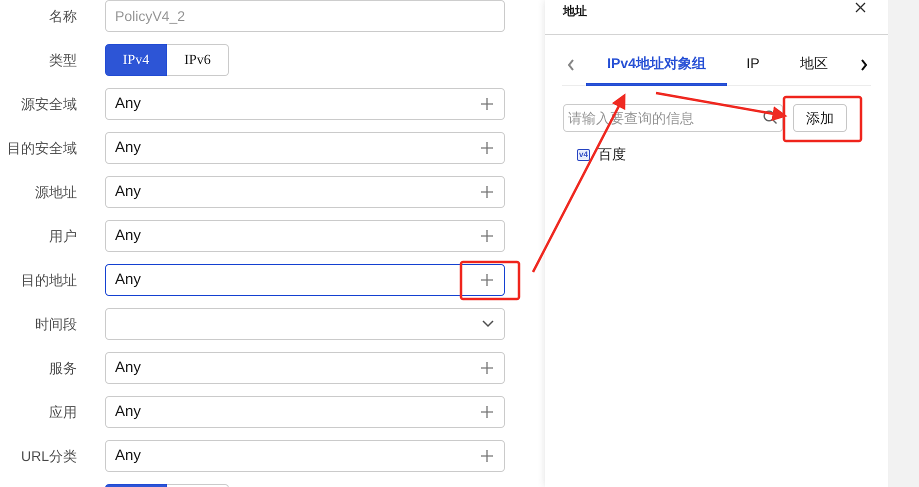 This screenshot has width=919, height=487. I want to click on tab: 地区, so click(814, 65).